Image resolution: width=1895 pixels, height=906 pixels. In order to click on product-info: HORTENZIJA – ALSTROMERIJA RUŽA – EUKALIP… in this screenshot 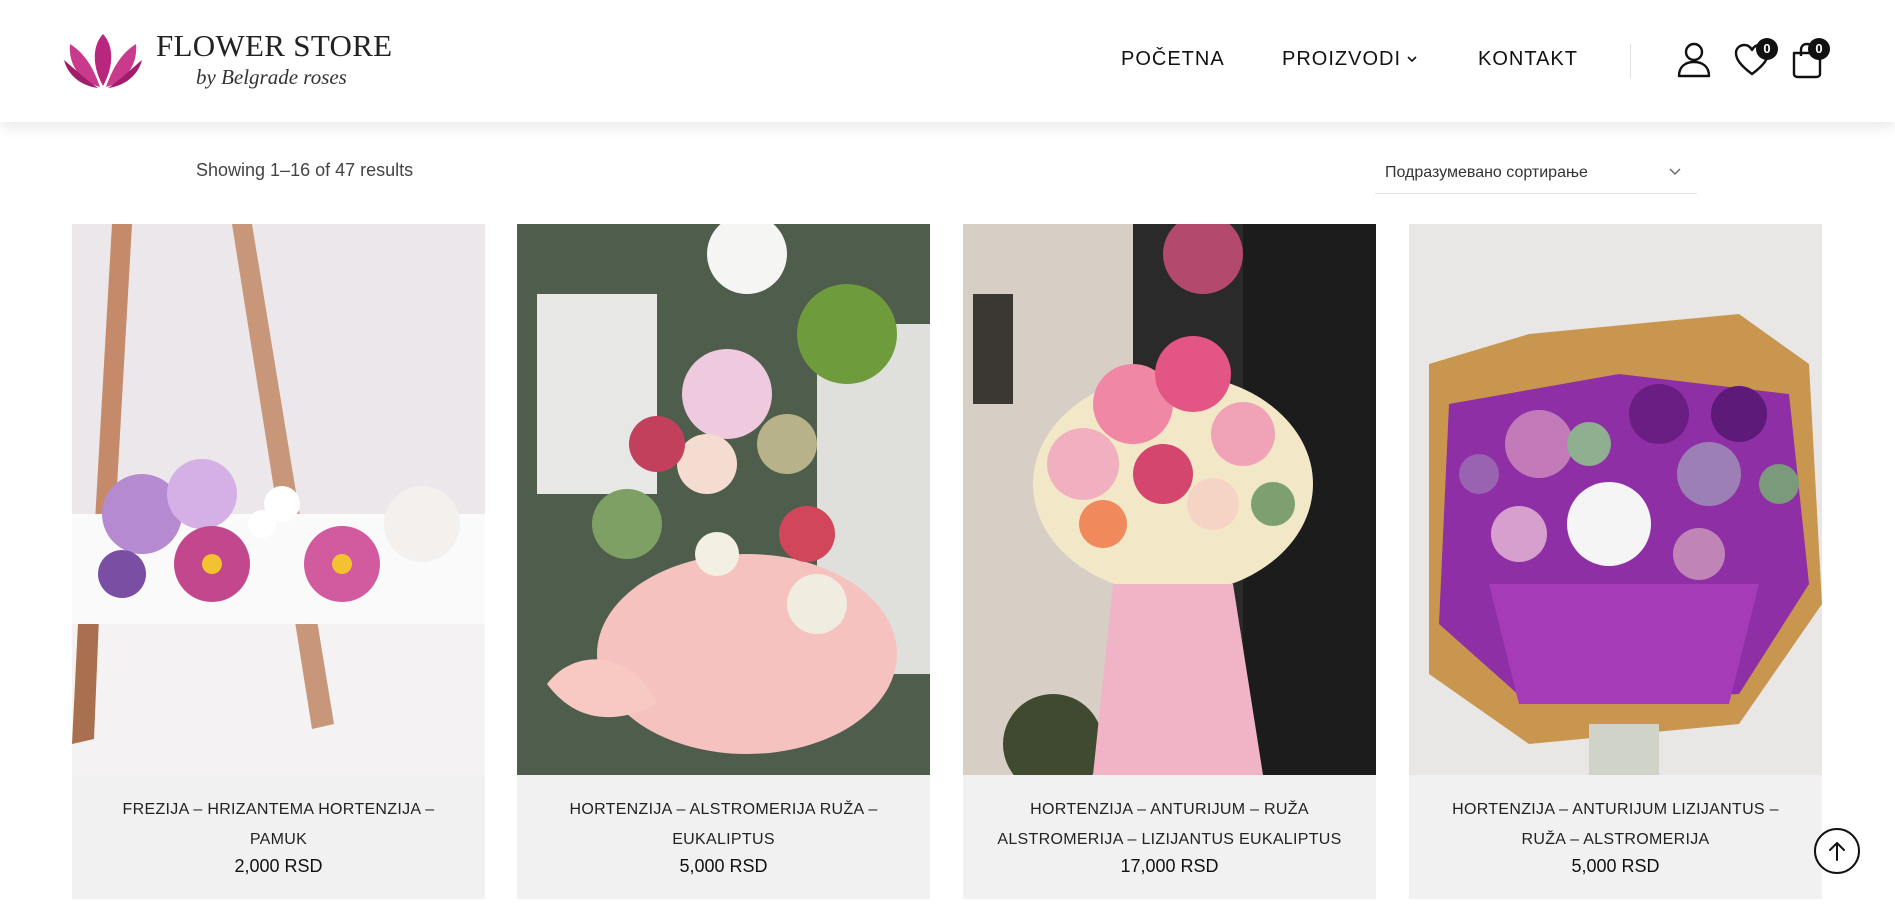, I will do `click(723, 836)`.